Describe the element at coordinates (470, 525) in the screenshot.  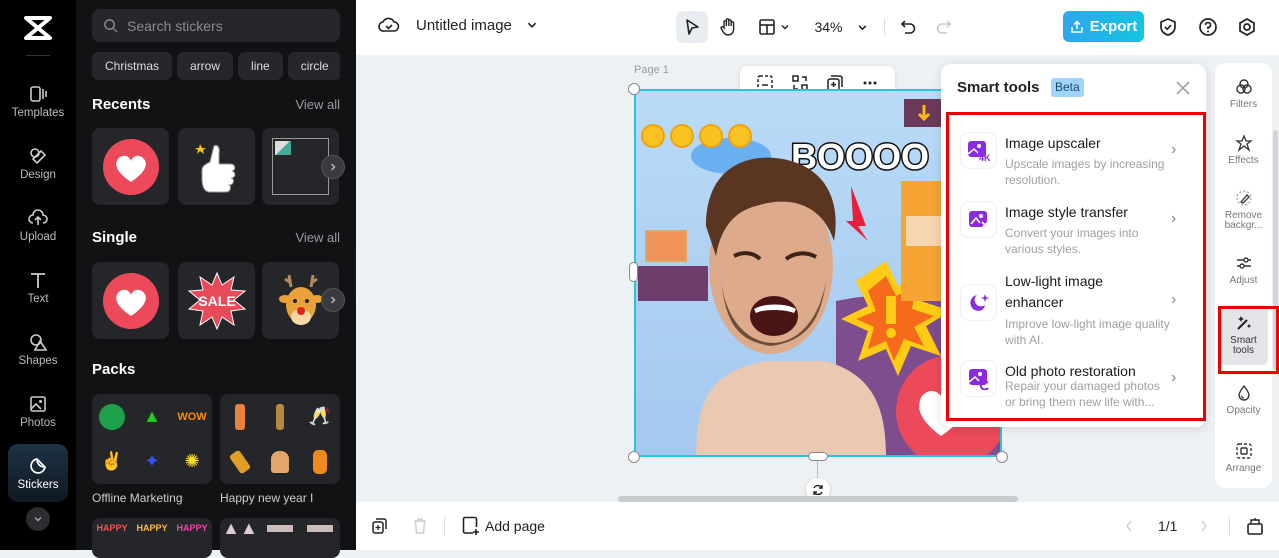
I see `add-page-icon` at that location.